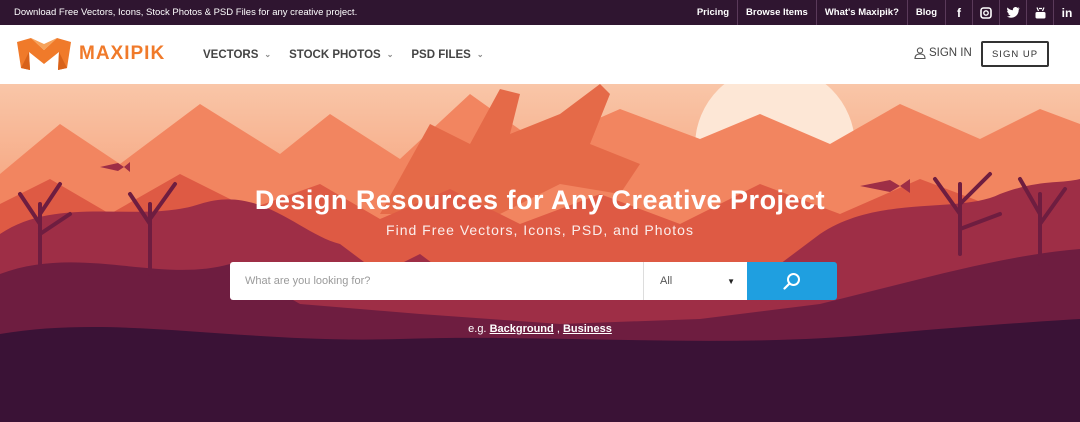 The height and width of the screenshot is (422, 1080). What do you see at coordinates (44, 54) in the screenshot?
I see `maxipik-logo-icon` at bounding box center [44, 54].